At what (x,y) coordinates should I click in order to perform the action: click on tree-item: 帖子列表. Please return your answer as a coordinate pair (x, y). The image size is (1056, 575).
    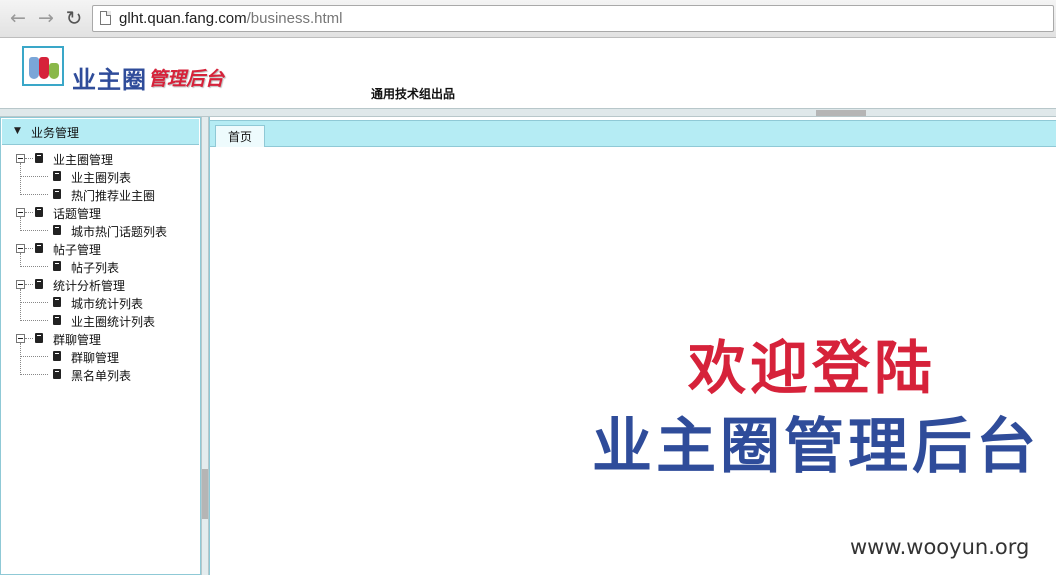
    Looking at the image, I should click on (106, 267).